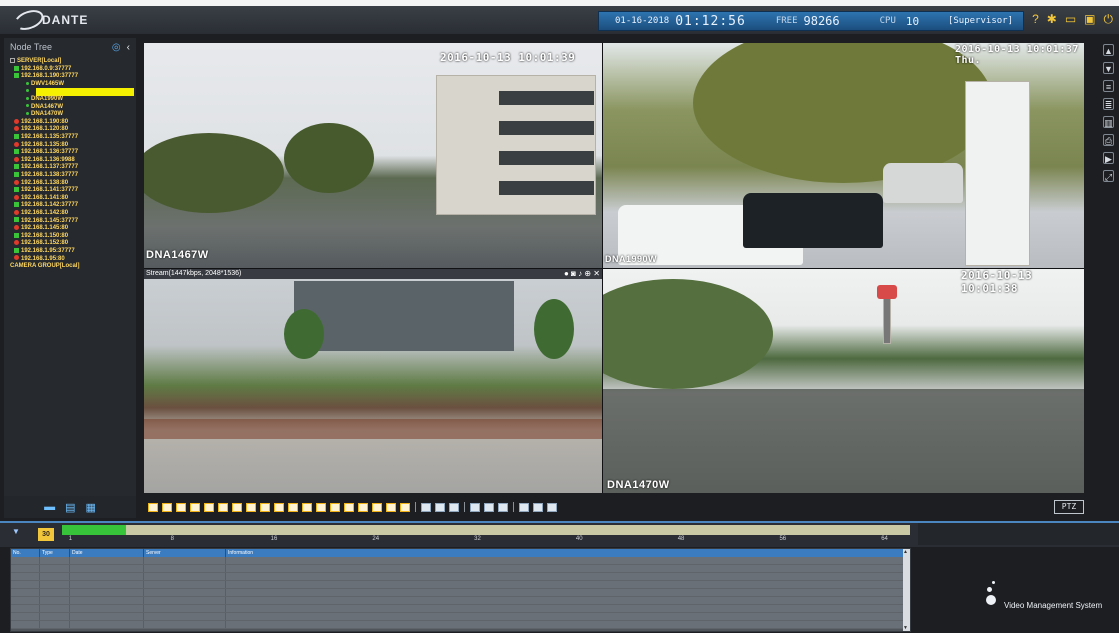  I want to click on audio-icon: ♪, so click(580, 273).